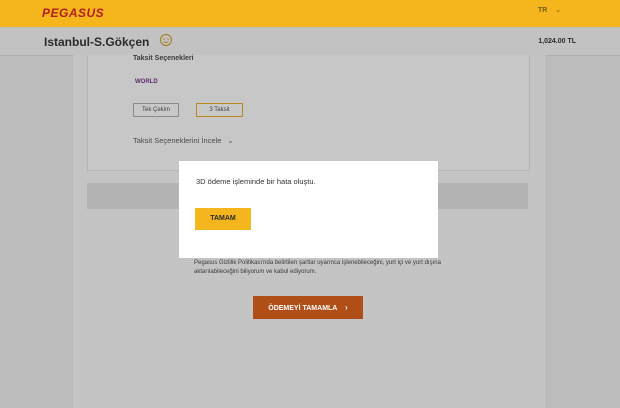 This screenshot has width=620, height=408. What do you see at coordinates (256, 181) in the screenshot?
I see `error-message: 3D ödeme işleminde bir hata oluştu.` at bounding box center [256, 181].